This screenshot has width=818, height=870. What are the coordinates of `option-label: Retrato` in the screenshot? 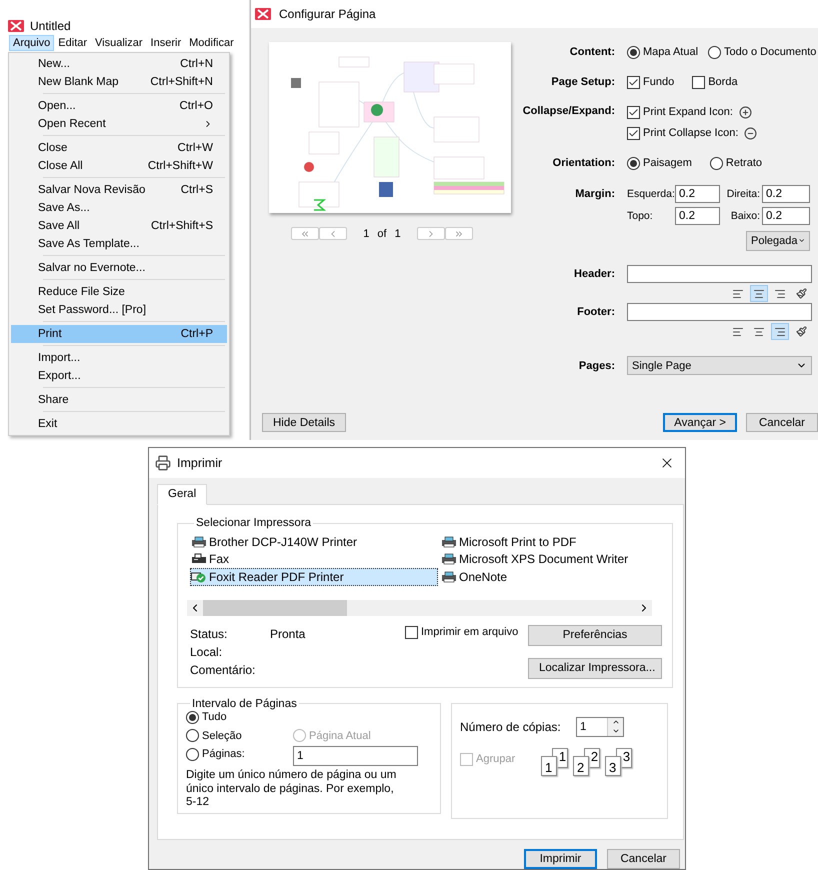 It's located at (744, 163).